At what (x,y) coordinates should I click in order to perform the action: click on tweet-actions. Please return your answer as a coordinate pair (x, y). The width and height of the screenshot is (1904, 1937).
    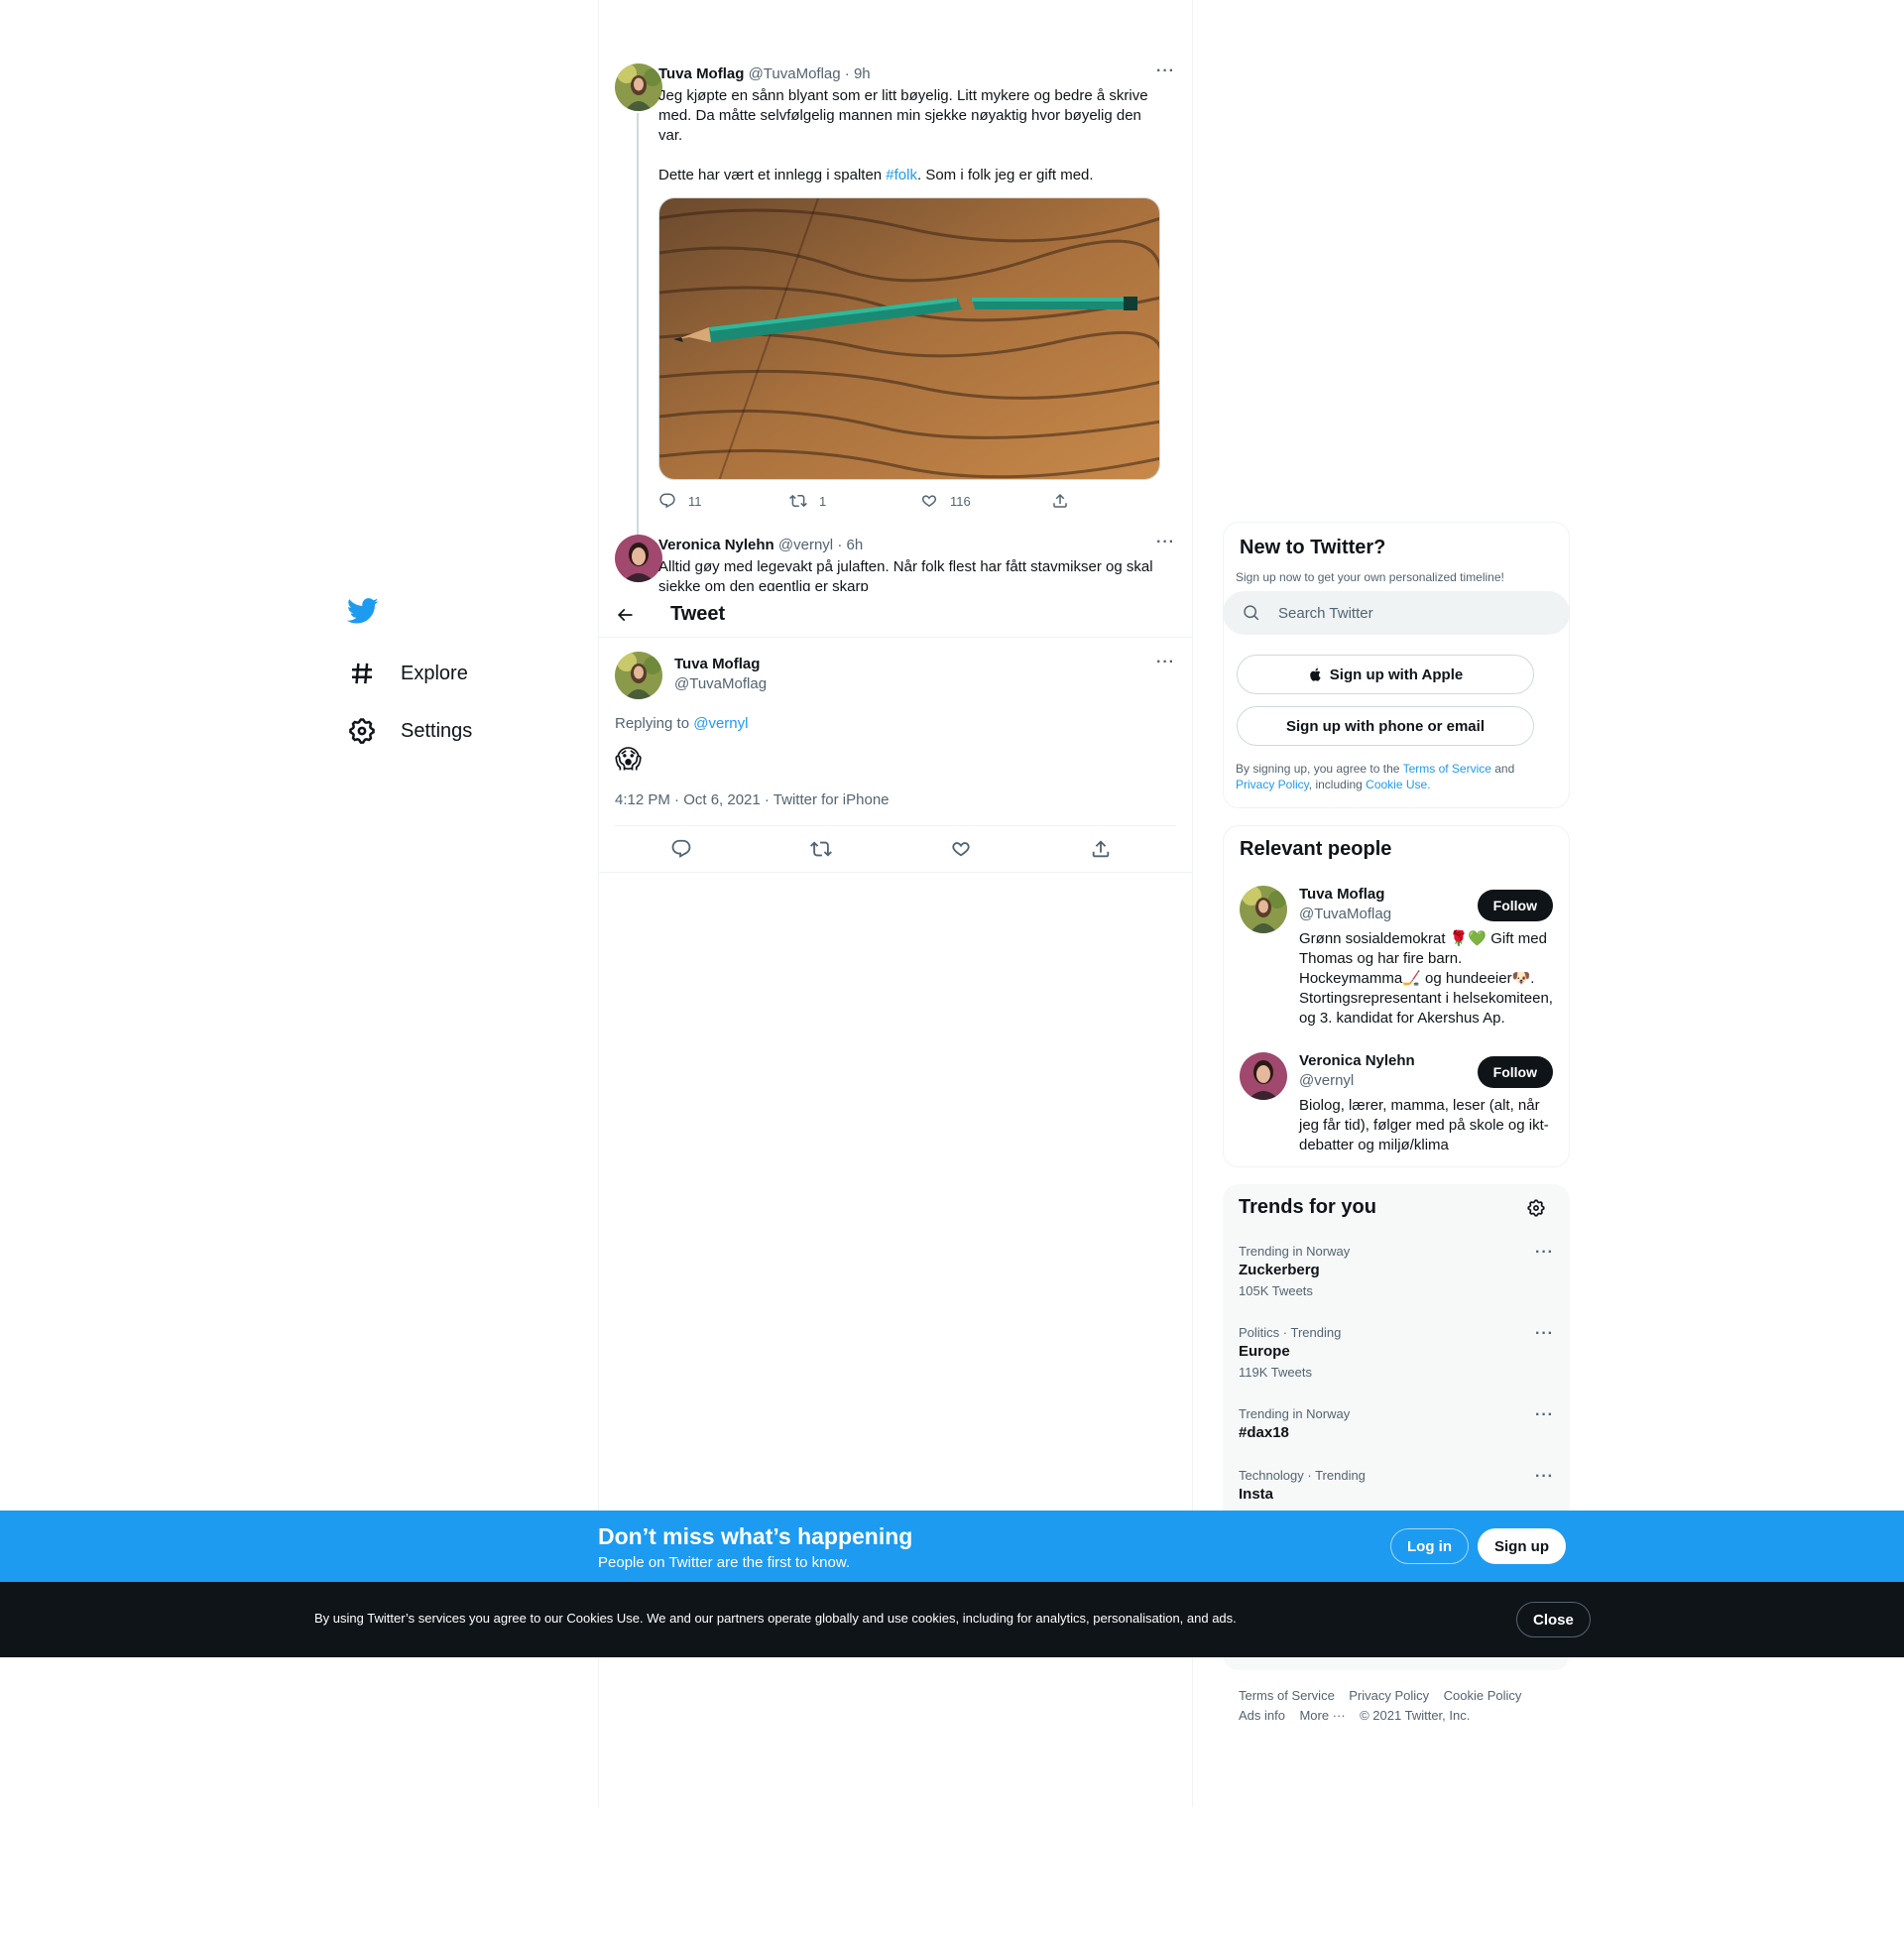
    Looking at the image, I should click on (895, 850).